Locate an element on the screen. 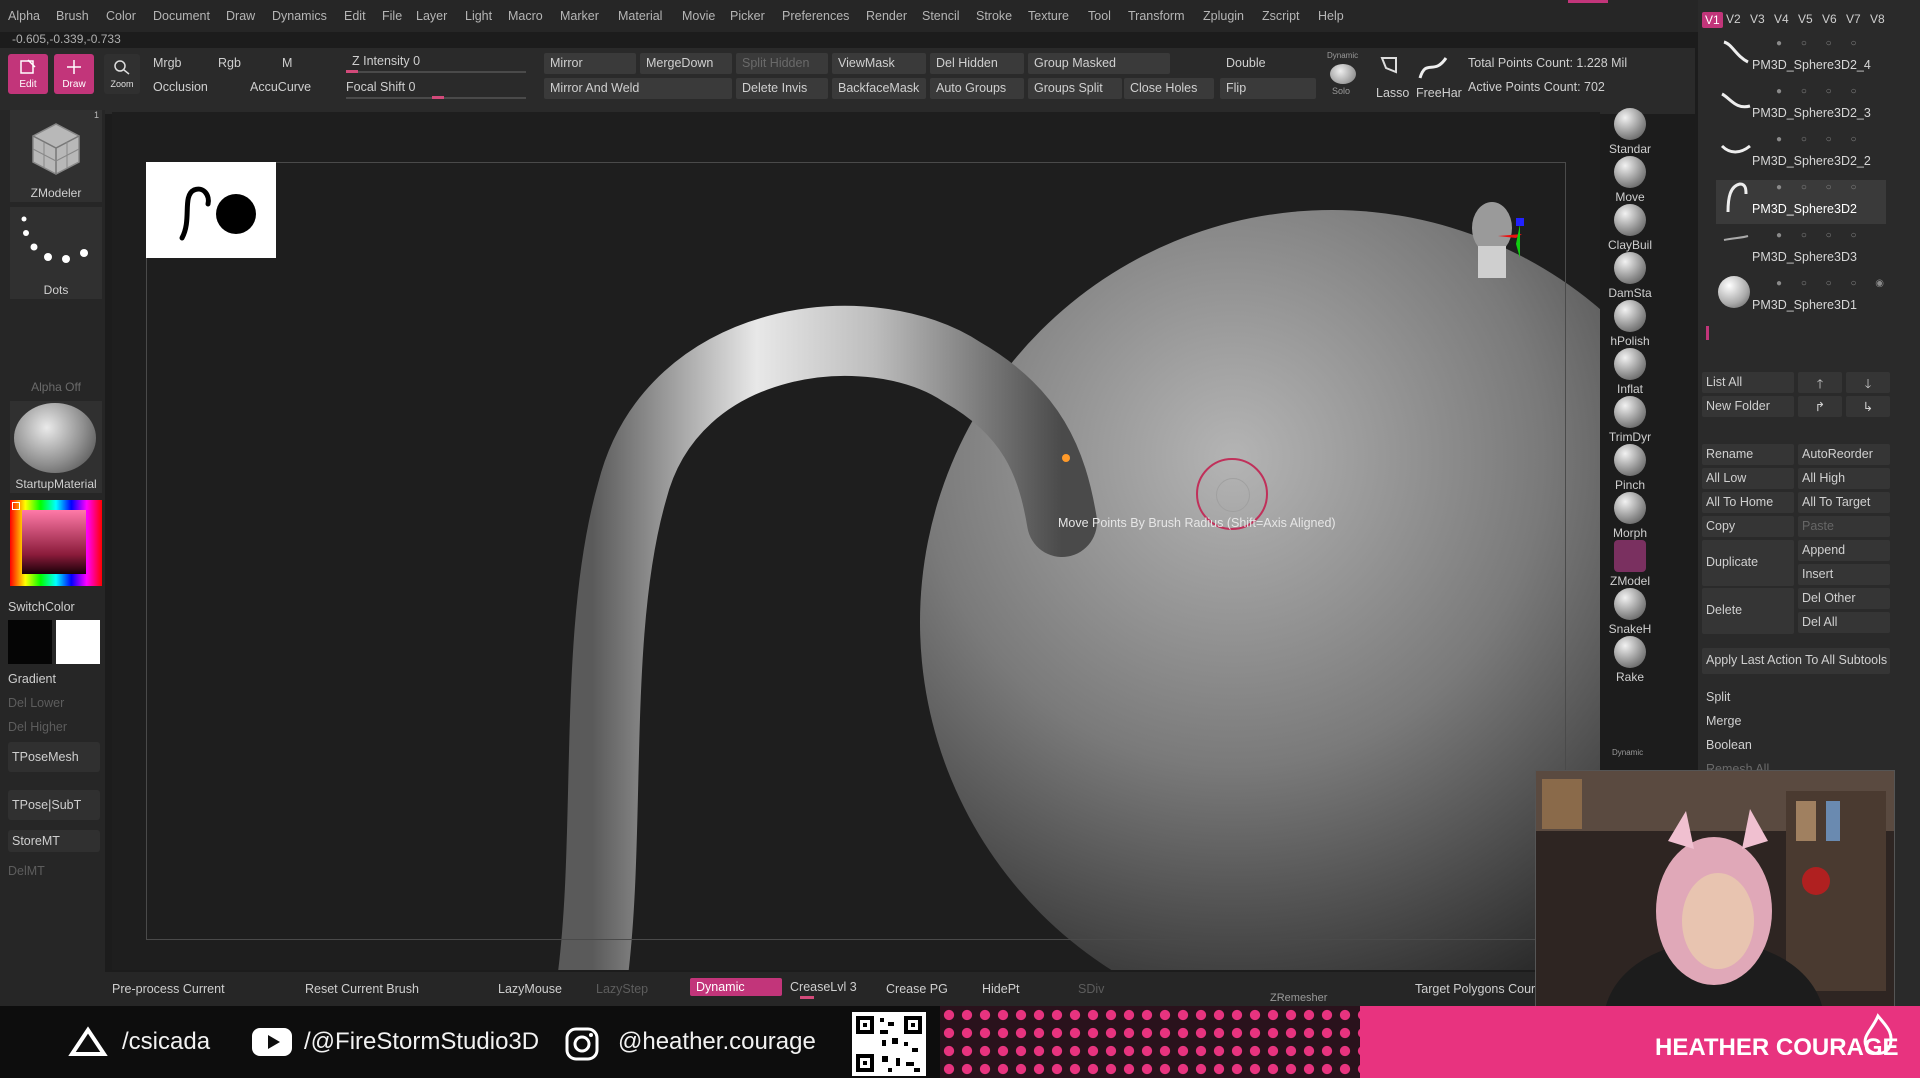  material-thumbnail: StartupMaterial is located at coordinates (56, 447).